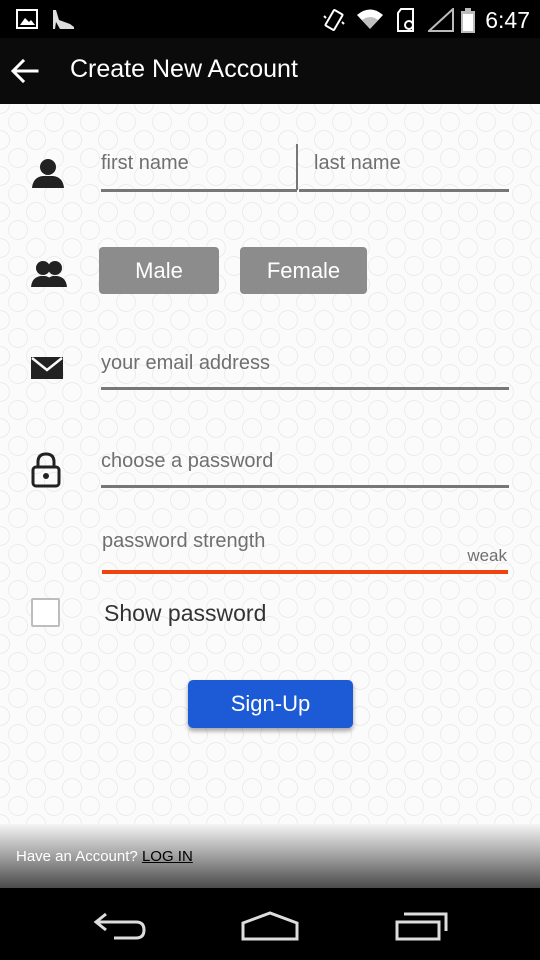 The width and height of the screenshot is (540, 960). What do you see at coordinates (47, 370) in the screenshot?
I see `envelope-icon` at bounding box center [47, 370].